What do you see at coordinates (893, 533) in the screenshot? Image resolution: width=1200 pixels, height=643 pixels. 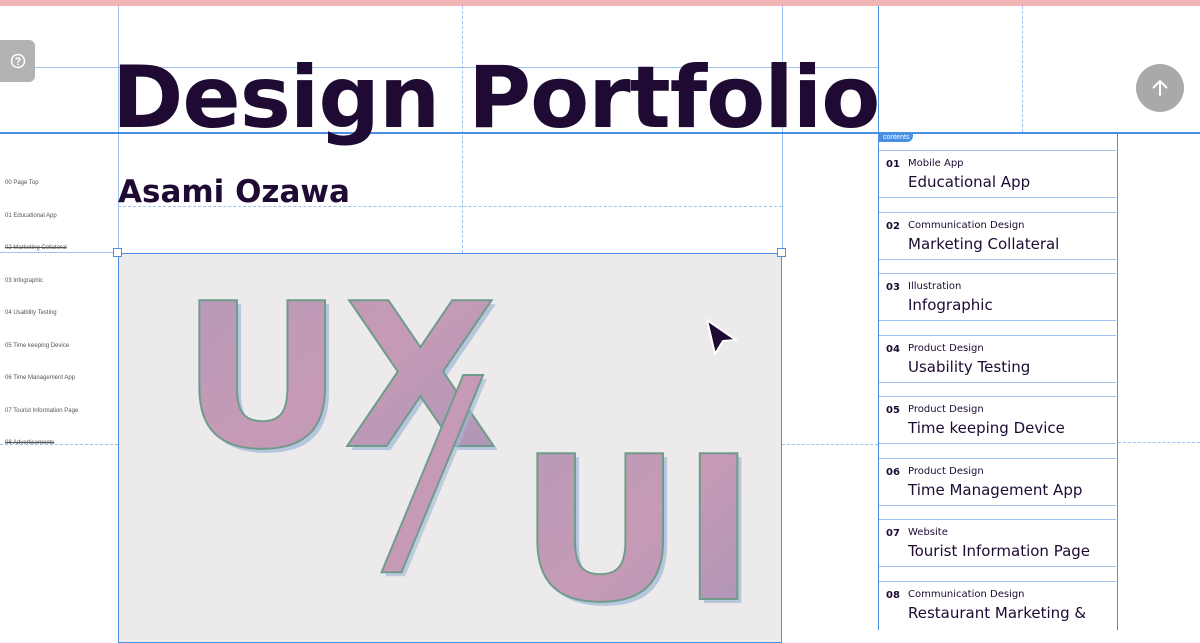 I see `toc-item-number: 07` at bounding box center [893, 533].